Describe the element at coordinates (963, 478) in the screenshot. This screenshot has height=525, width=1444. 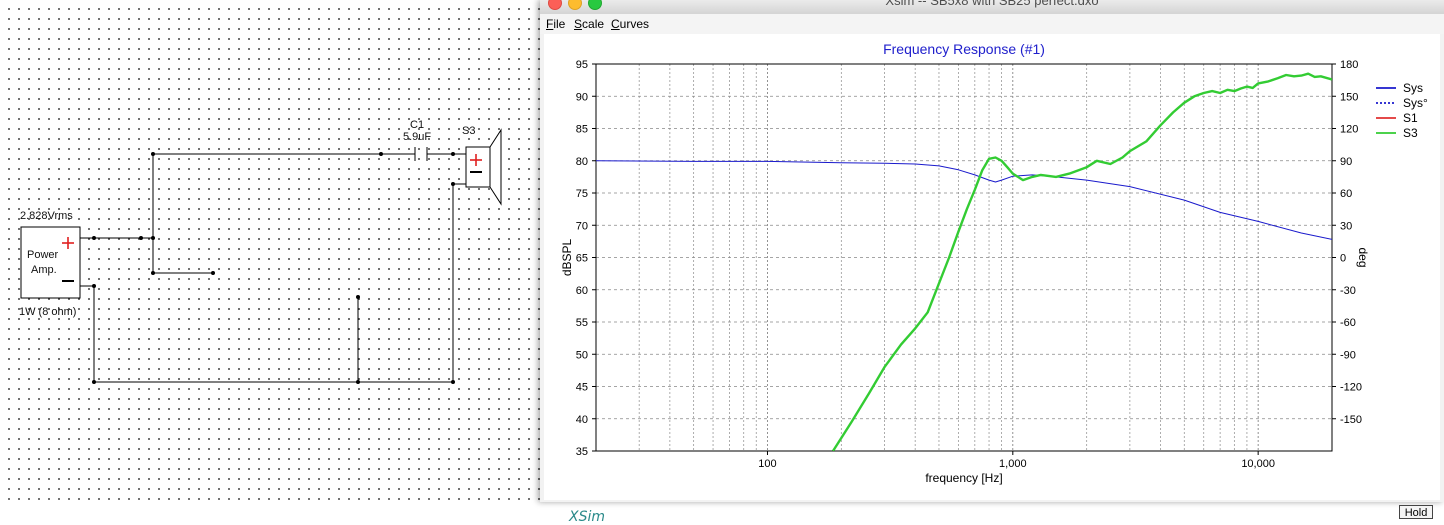
I see `x-axis-label: frequency [Hz]` at that location.